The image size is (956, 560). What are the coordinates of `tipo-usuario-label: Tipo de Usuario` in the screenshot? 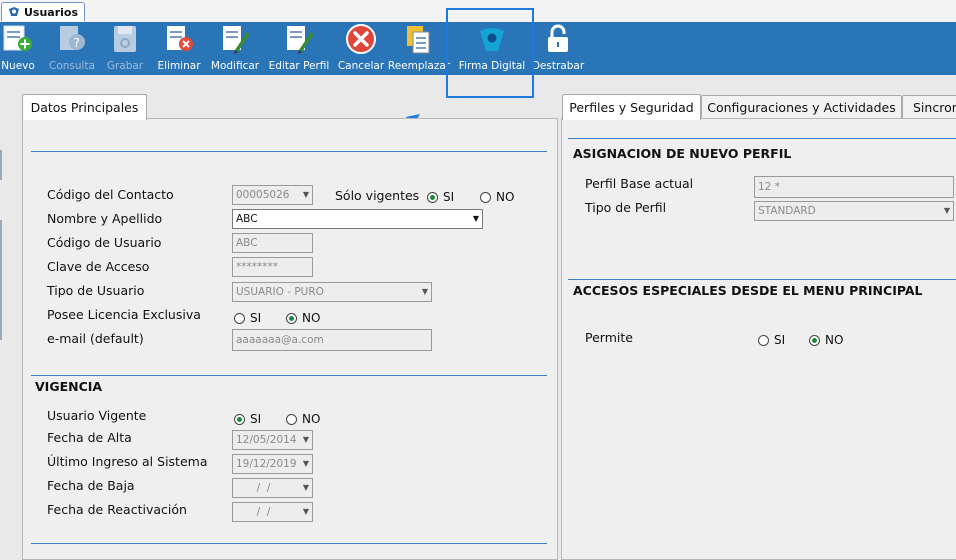 It's located at (96, 290).